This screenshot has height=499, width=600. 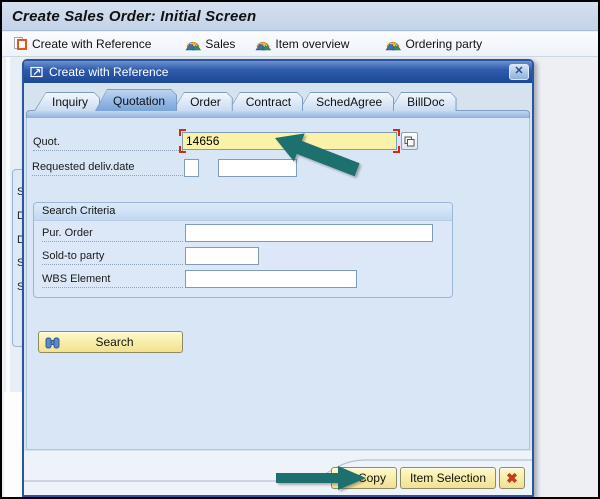 I want to click on toolbar-item-overview: Item overview, so click(x=302, y=44).